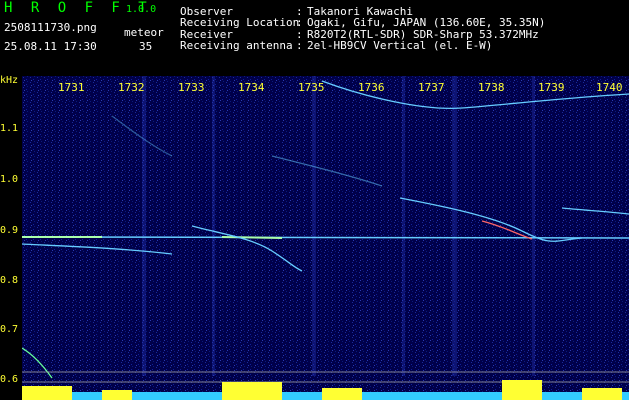 The image size is (629, 400). What do you see at coordinates (9, 128) in the screenshot?
I see `y-tick-label: 1.1` at bounding box center [9, 128].